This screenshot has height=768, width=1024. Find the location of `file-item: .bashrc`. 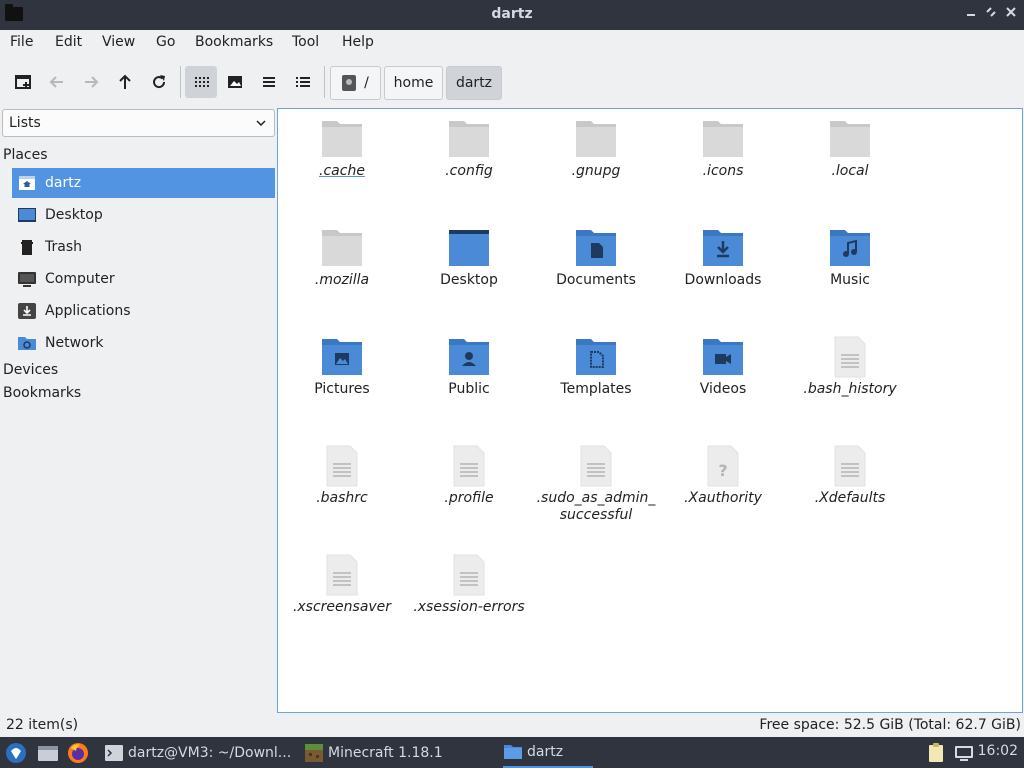

file-item: .bashrc is located at coordinates (342, 475).